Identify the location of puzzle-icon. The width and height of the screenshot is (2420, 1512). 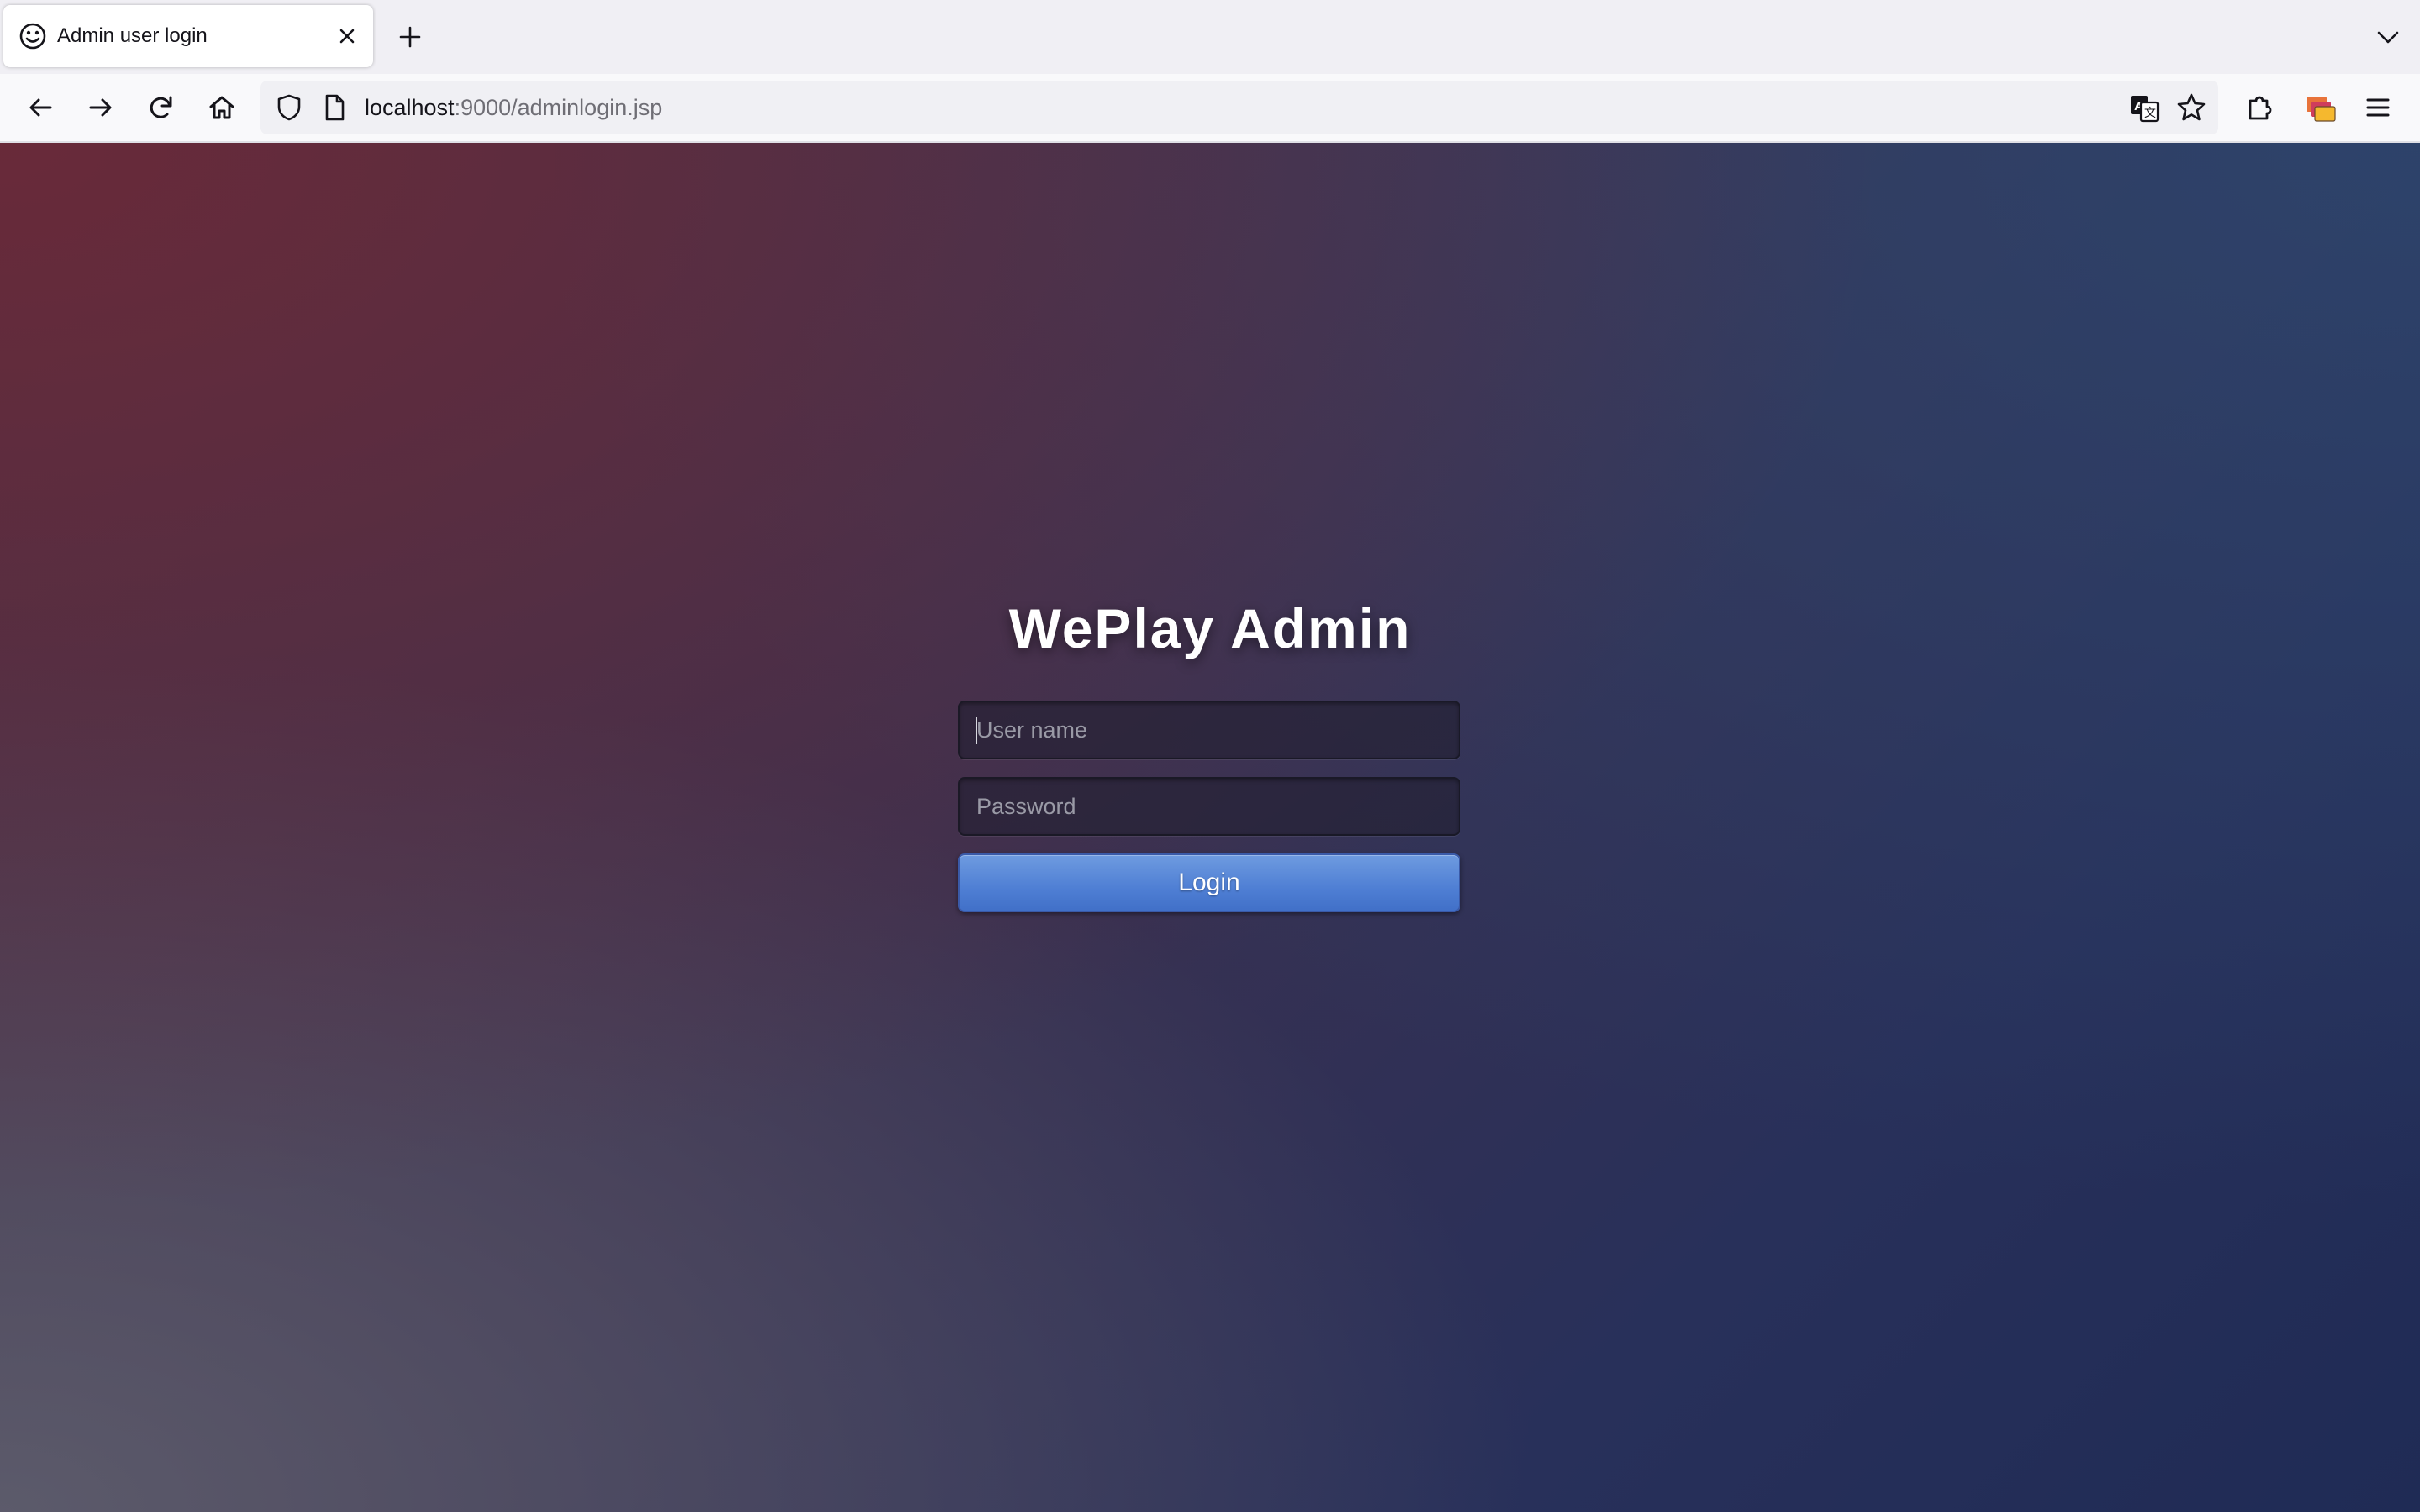
(2261, 107).